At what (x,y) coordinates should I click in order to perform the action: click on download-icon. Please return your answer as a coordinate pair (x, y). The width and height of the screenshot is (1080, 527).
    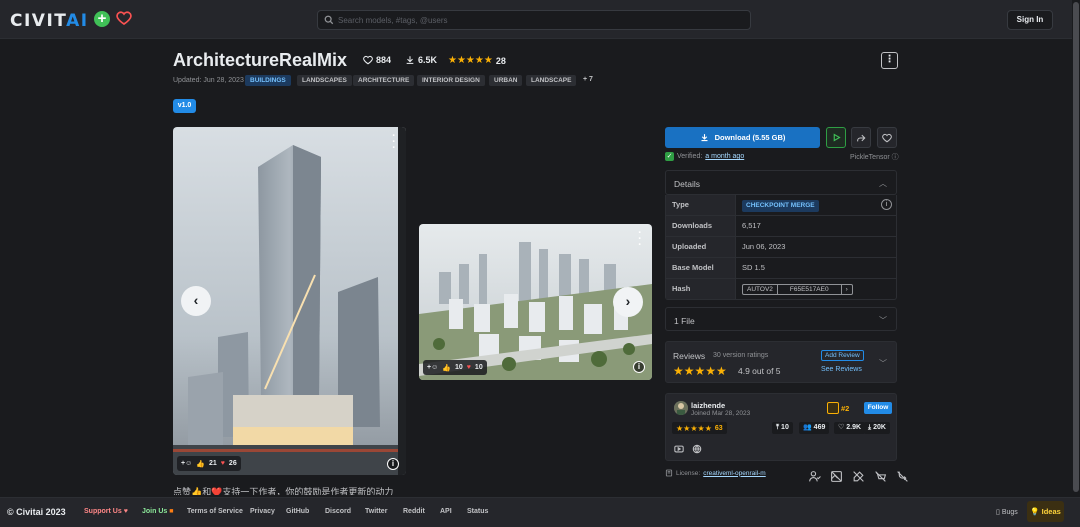
    Looking at the image, I should click on (704, 138).